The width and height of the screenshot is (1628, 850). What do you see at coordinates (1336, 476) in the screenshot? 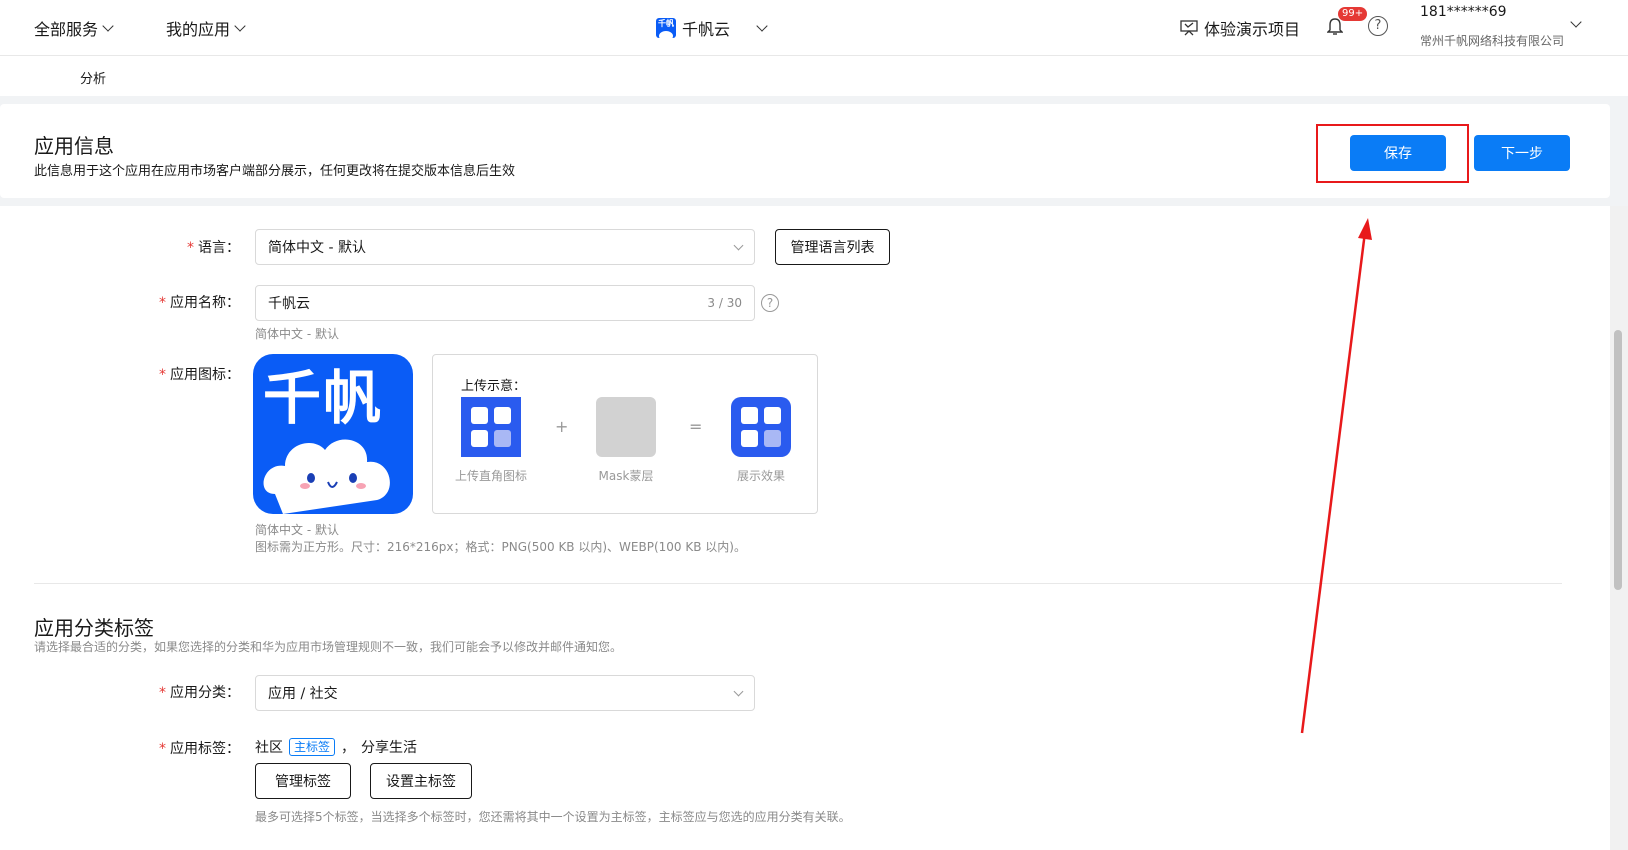
I see `annotation-arrow` at bounding box center [1336, 476].